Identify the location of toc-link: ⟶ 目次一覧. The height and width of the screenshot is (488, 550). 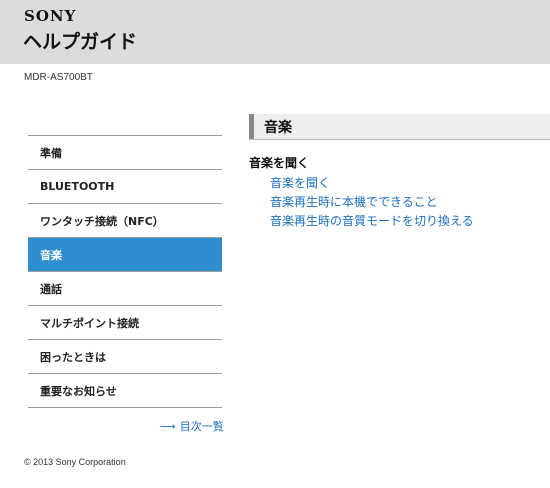
(192, 426).